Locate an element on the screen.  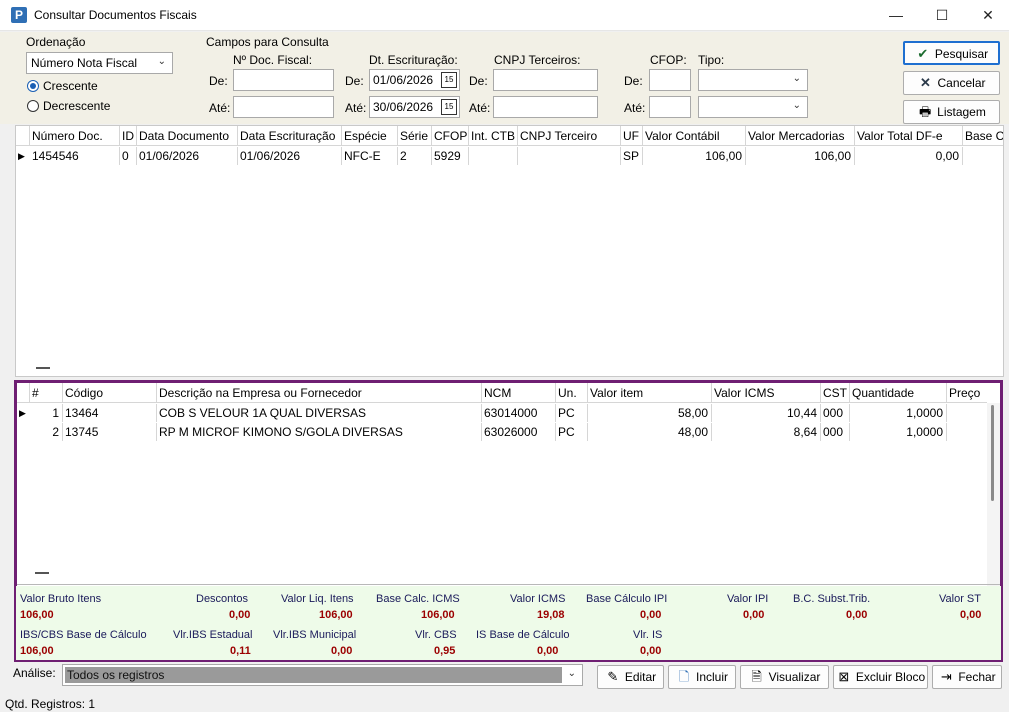
col-ncm: NCM is located at coordinates (519, 393).